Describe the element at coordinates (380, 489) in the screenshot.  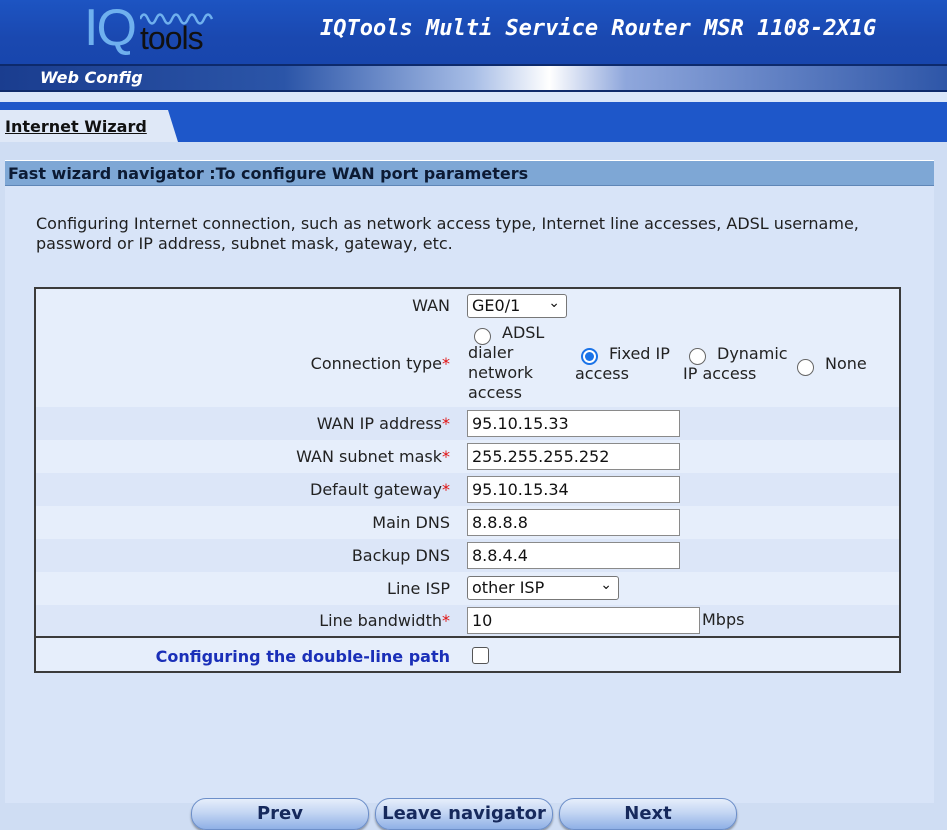
I see `gateway-label: Default gateway*` at that location.